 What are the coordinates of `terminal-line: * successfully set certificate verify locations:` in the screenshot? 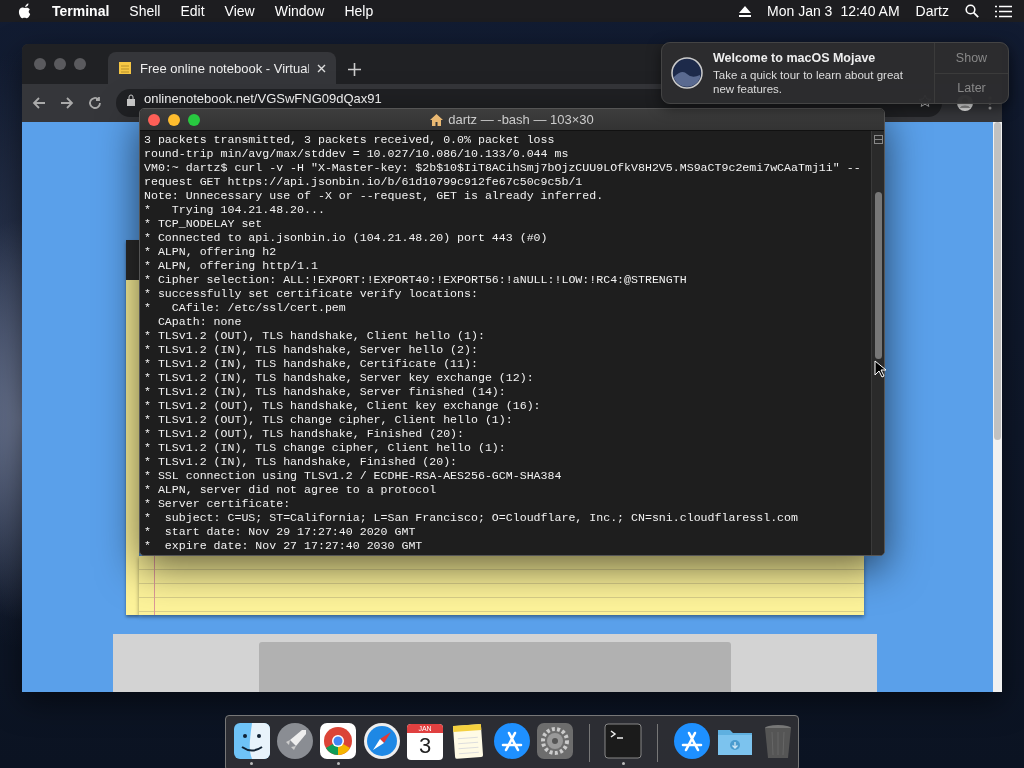 It's located at (311, 294).